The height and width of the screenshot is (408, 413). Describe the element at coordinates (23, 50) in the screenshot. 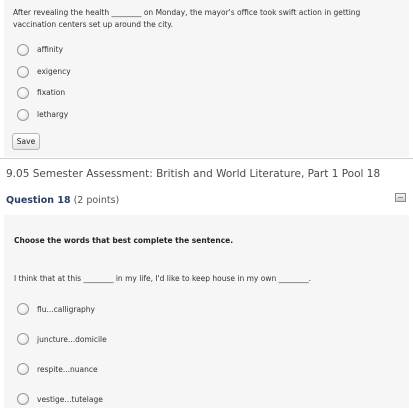

I see `q17-option-affinity-radio` at that location.